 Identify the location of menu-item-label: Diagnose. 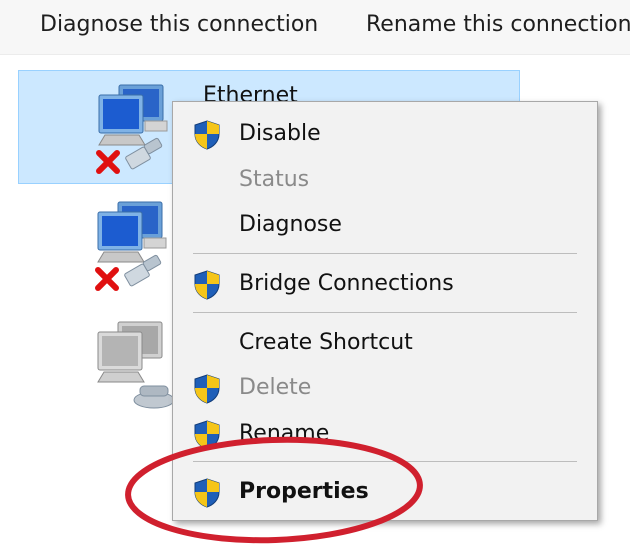
(290, 224).